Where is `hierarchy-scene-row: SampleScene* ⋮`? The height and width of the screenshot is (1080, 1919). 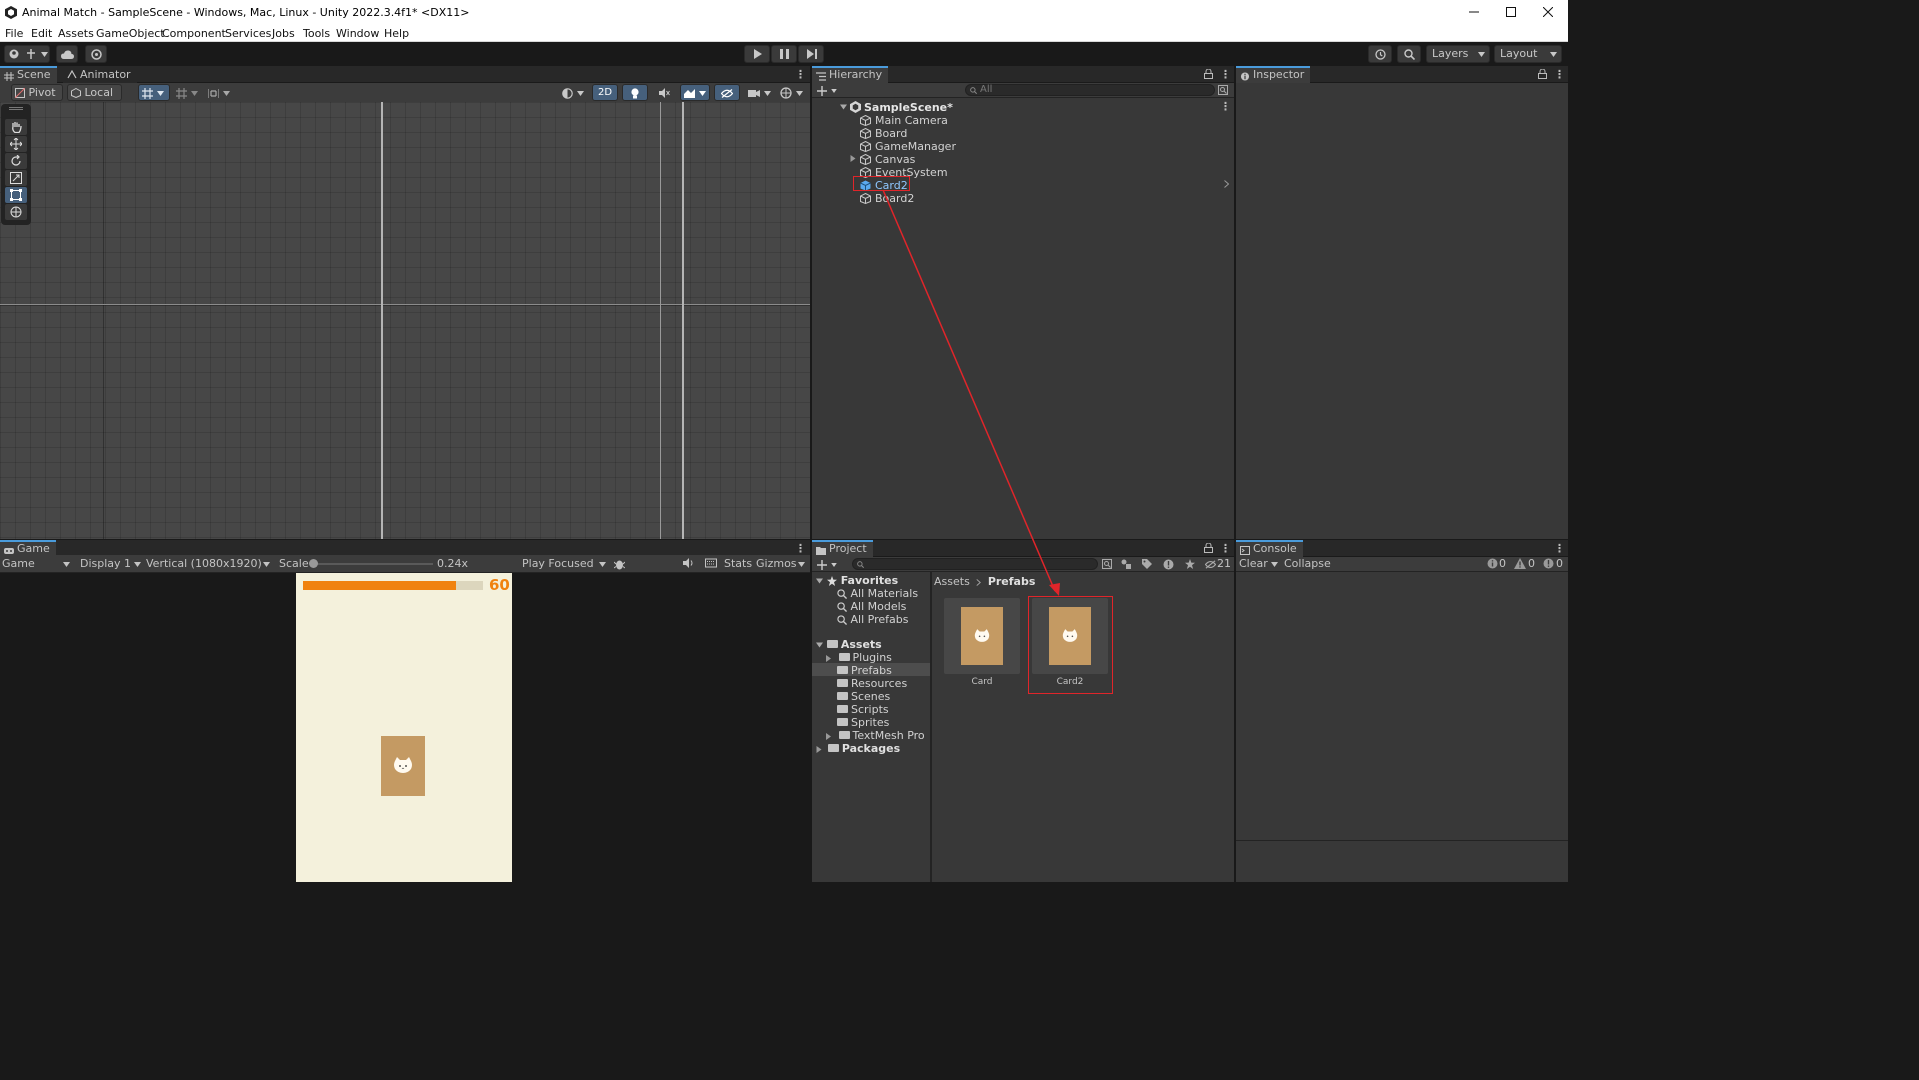
hierarchy-scene-row: SampleScene* ⋮ is located at coordinates (1037, 107).